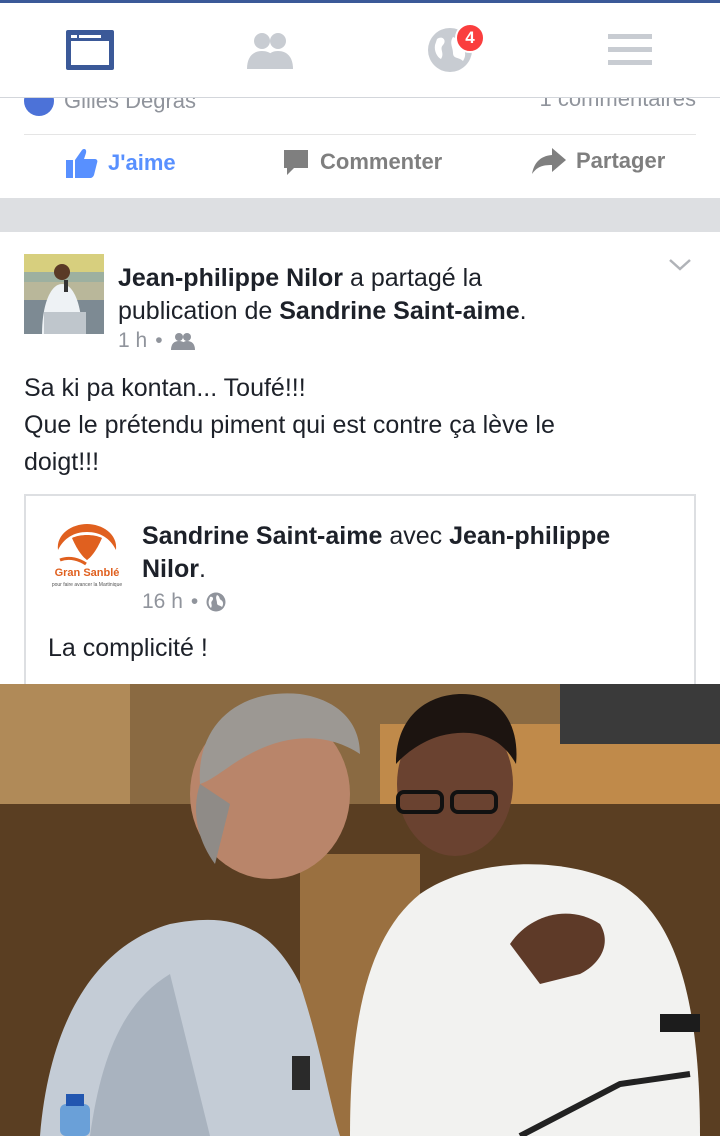 Image resolution: width=720 pixels, height=1136 pixels. I want to click on comment-label: Commenter, so click(381, 161).